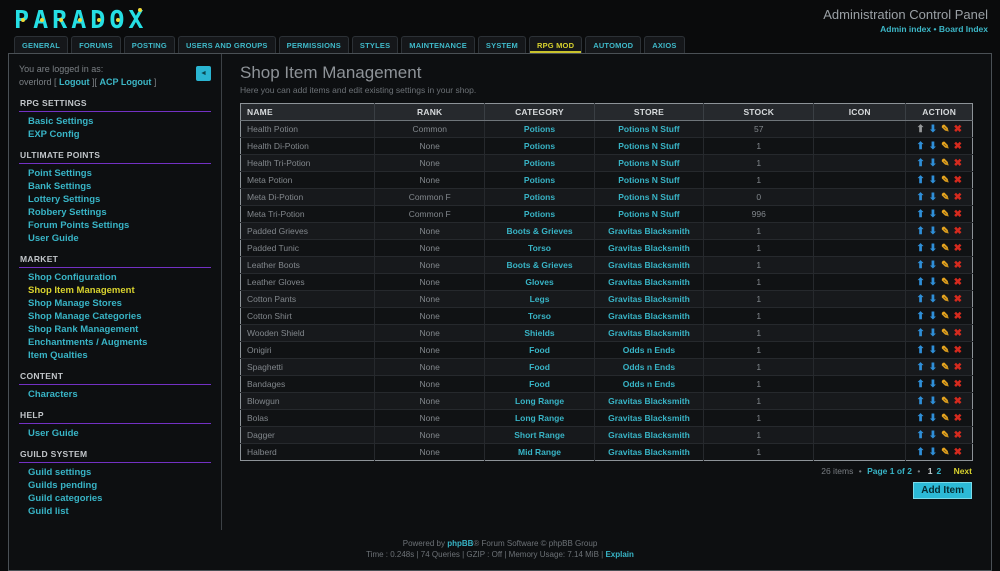  Describe the element at coordinates (619, 554) in the screenshot. I see `explain-link: Explain` at that location.